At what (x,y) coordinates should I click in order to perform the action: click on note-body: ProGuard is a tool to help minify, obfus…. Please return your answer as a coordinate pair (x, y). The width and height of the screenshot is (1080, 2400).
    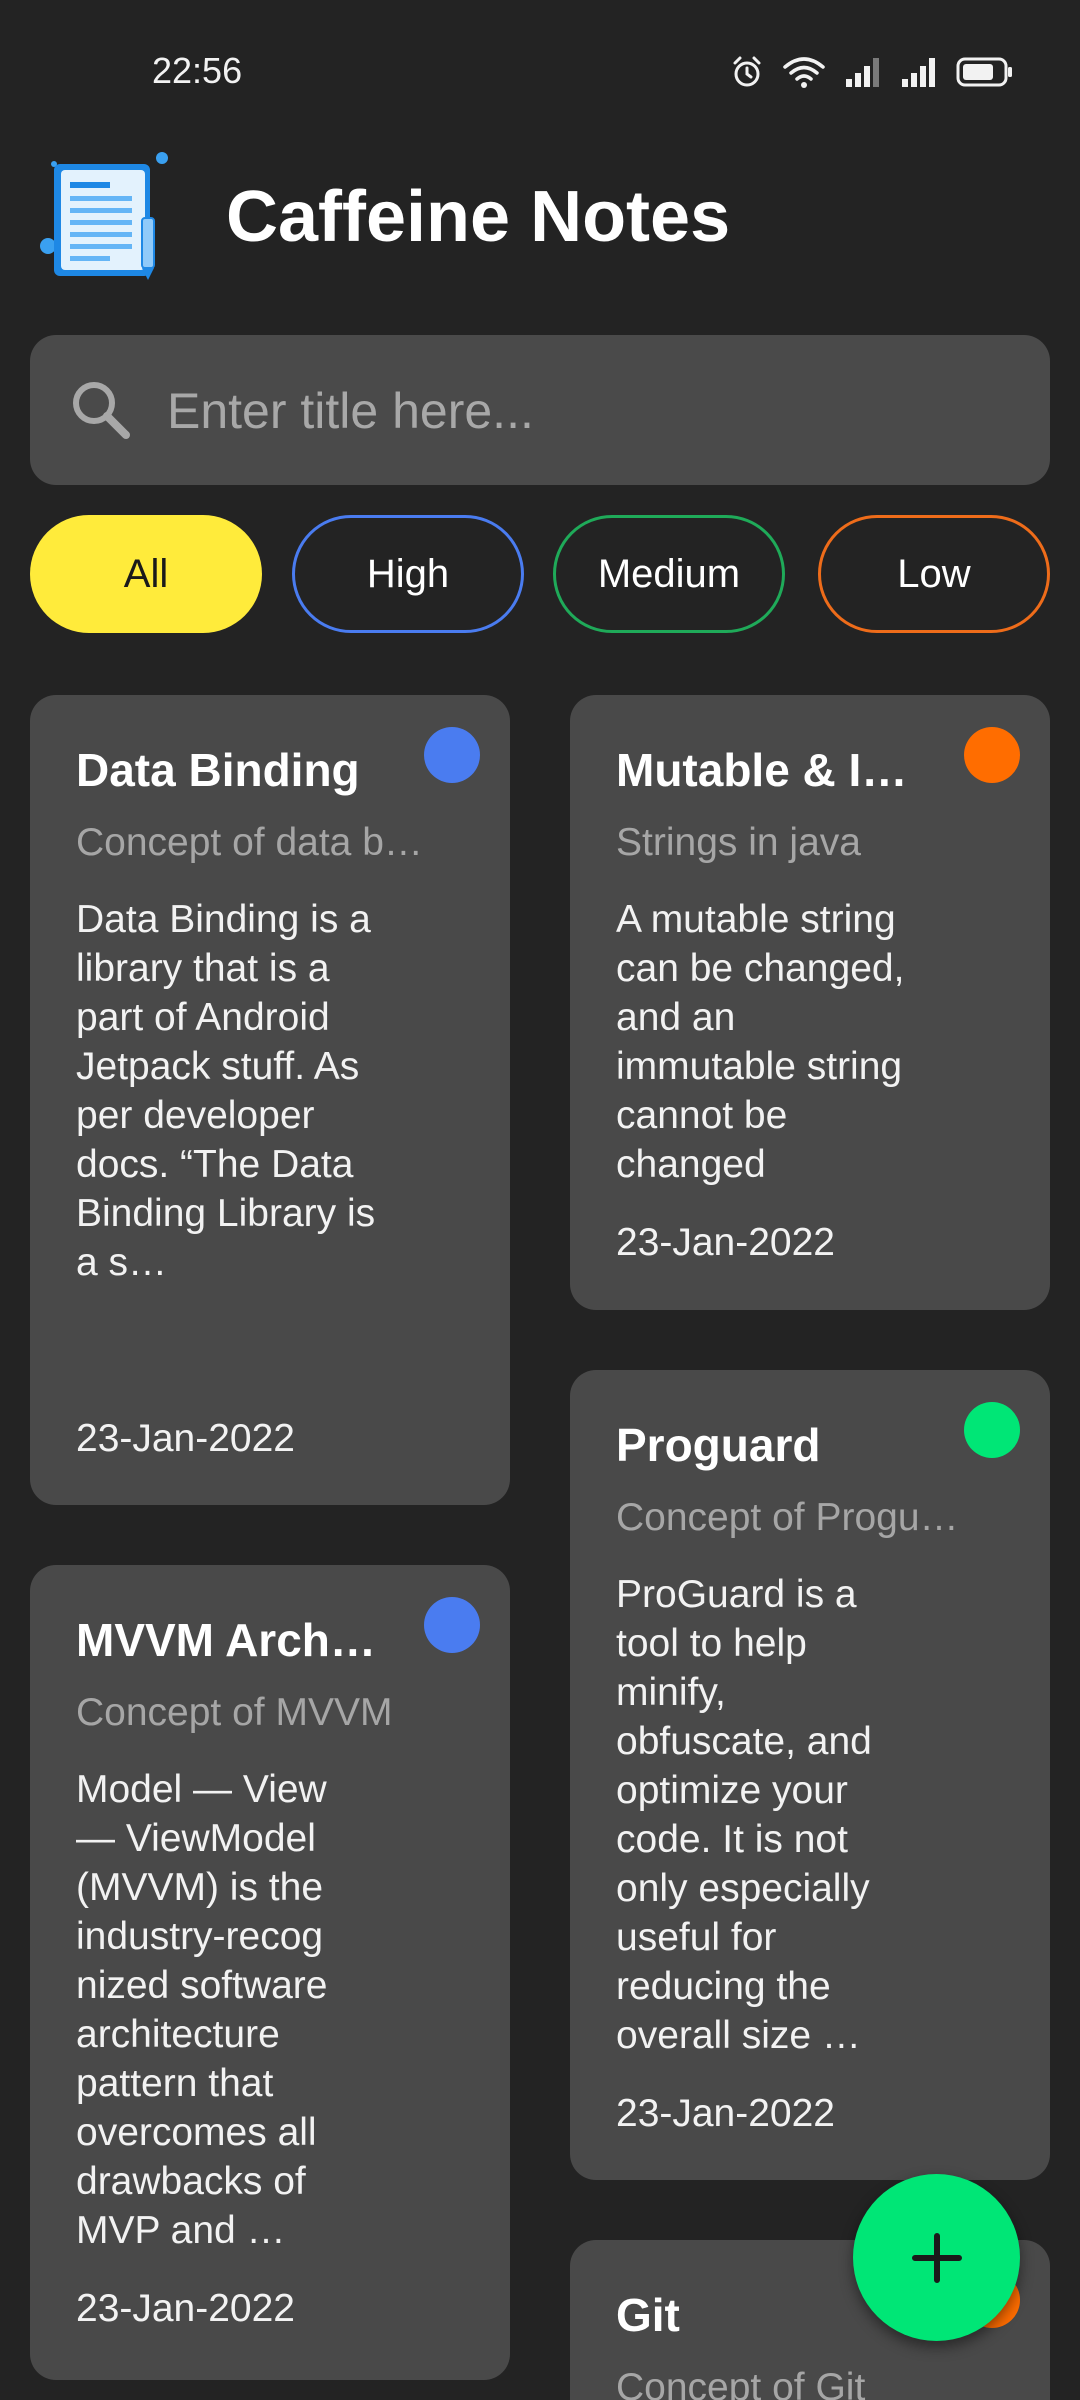
    Looking at the image, I should click on (744, 1815).